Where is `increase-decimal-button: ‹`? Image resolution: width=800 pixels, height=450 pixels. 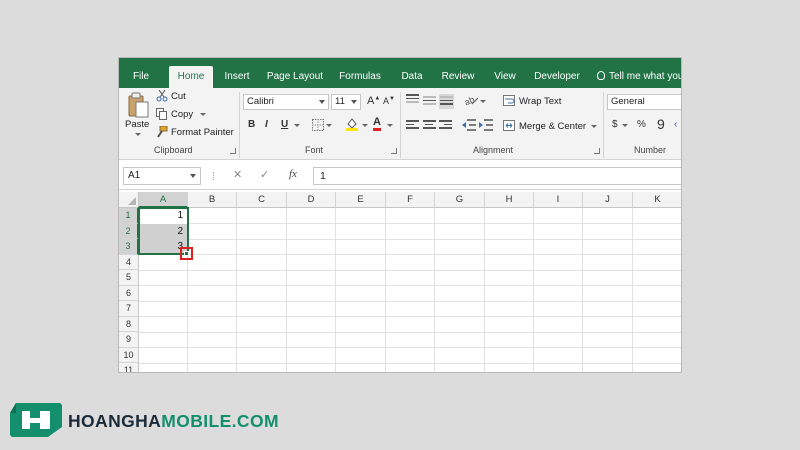 increase-decimal-button: ‹ is located at coordinates (675, 124).